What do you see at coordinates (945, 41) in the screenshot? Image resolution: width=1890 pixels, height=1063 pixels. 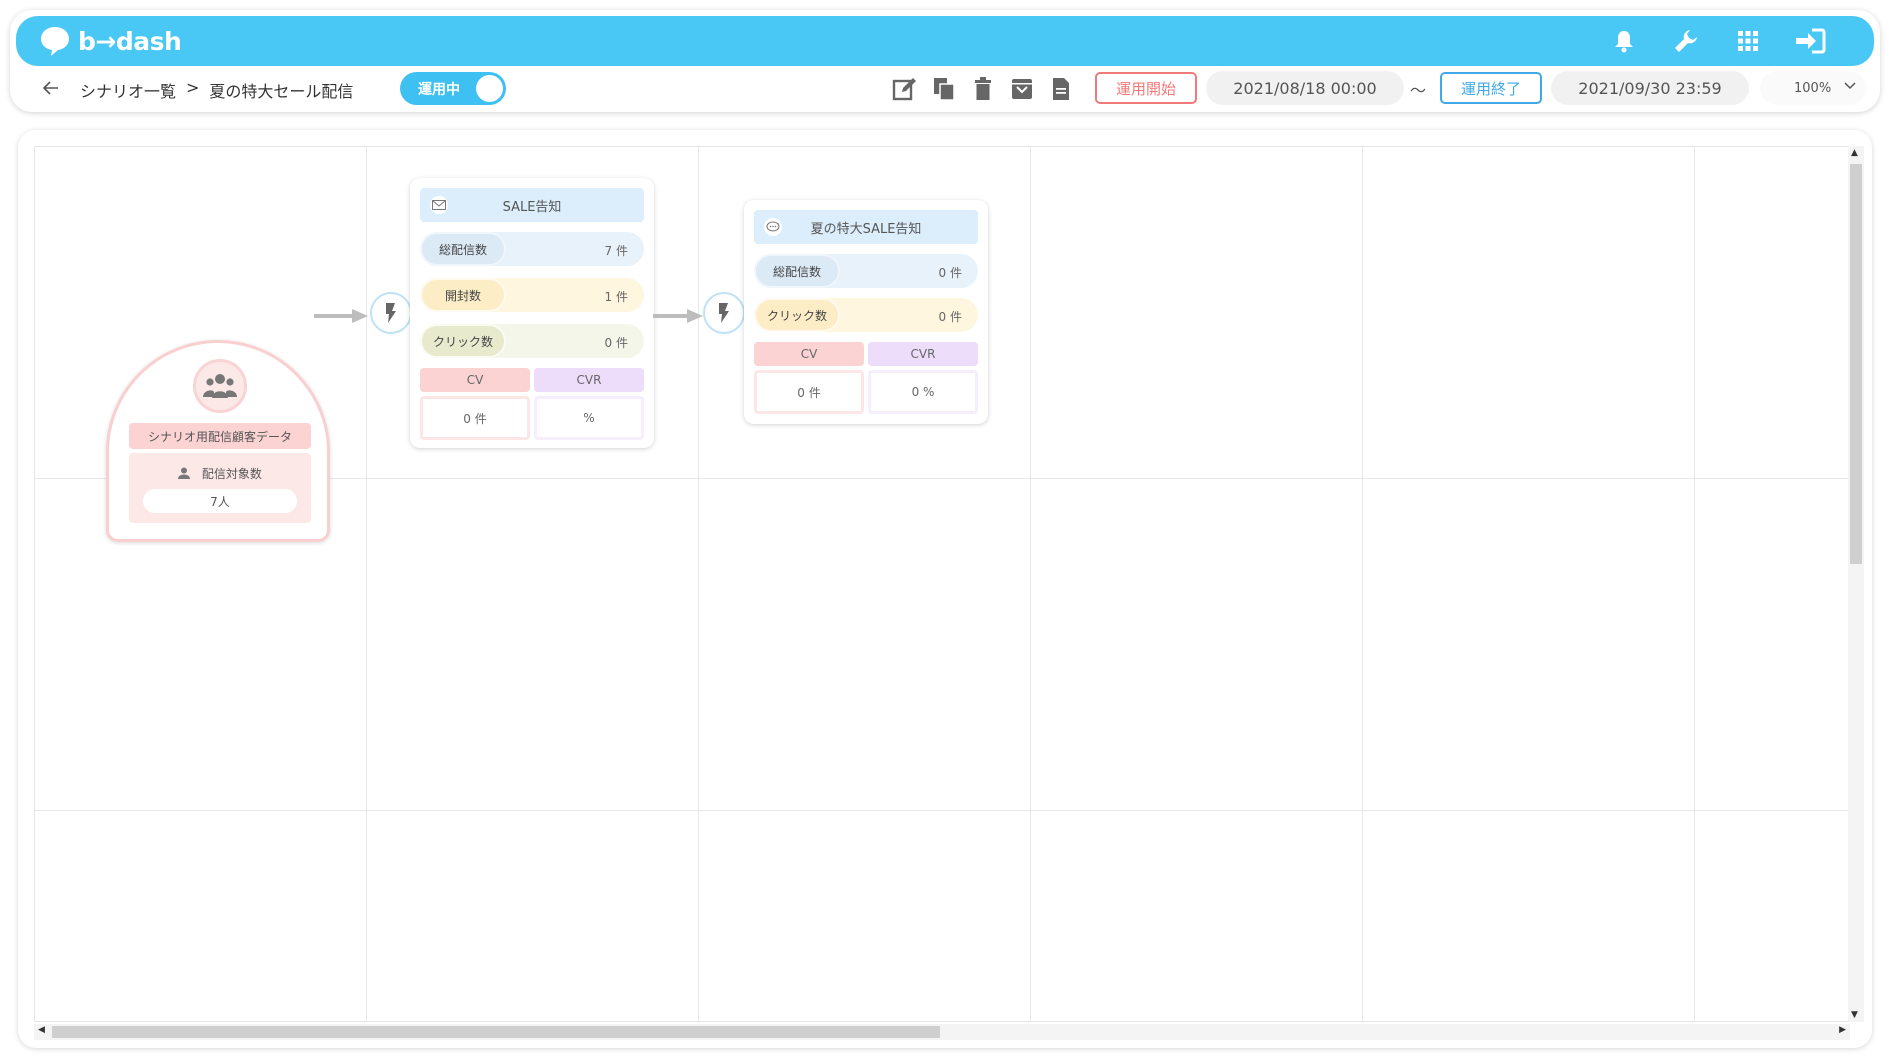 I see `top-navigation-bar: b→dash` at bounding box center [945, 41].